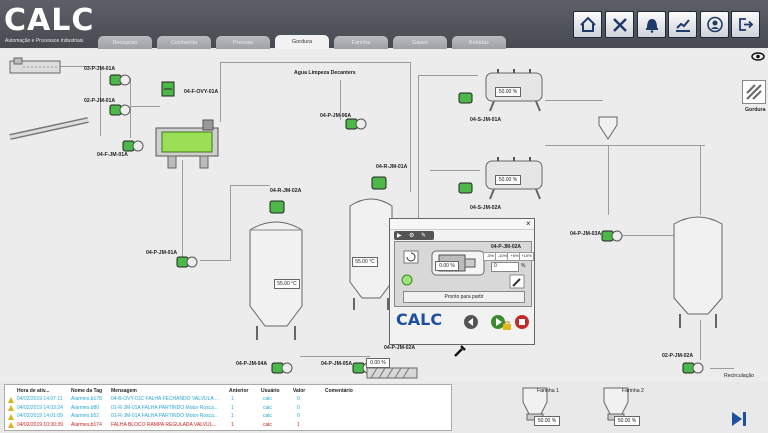 This screenshot has width=768, height=433. I want to click on next-page-icon, so click(739, 419).